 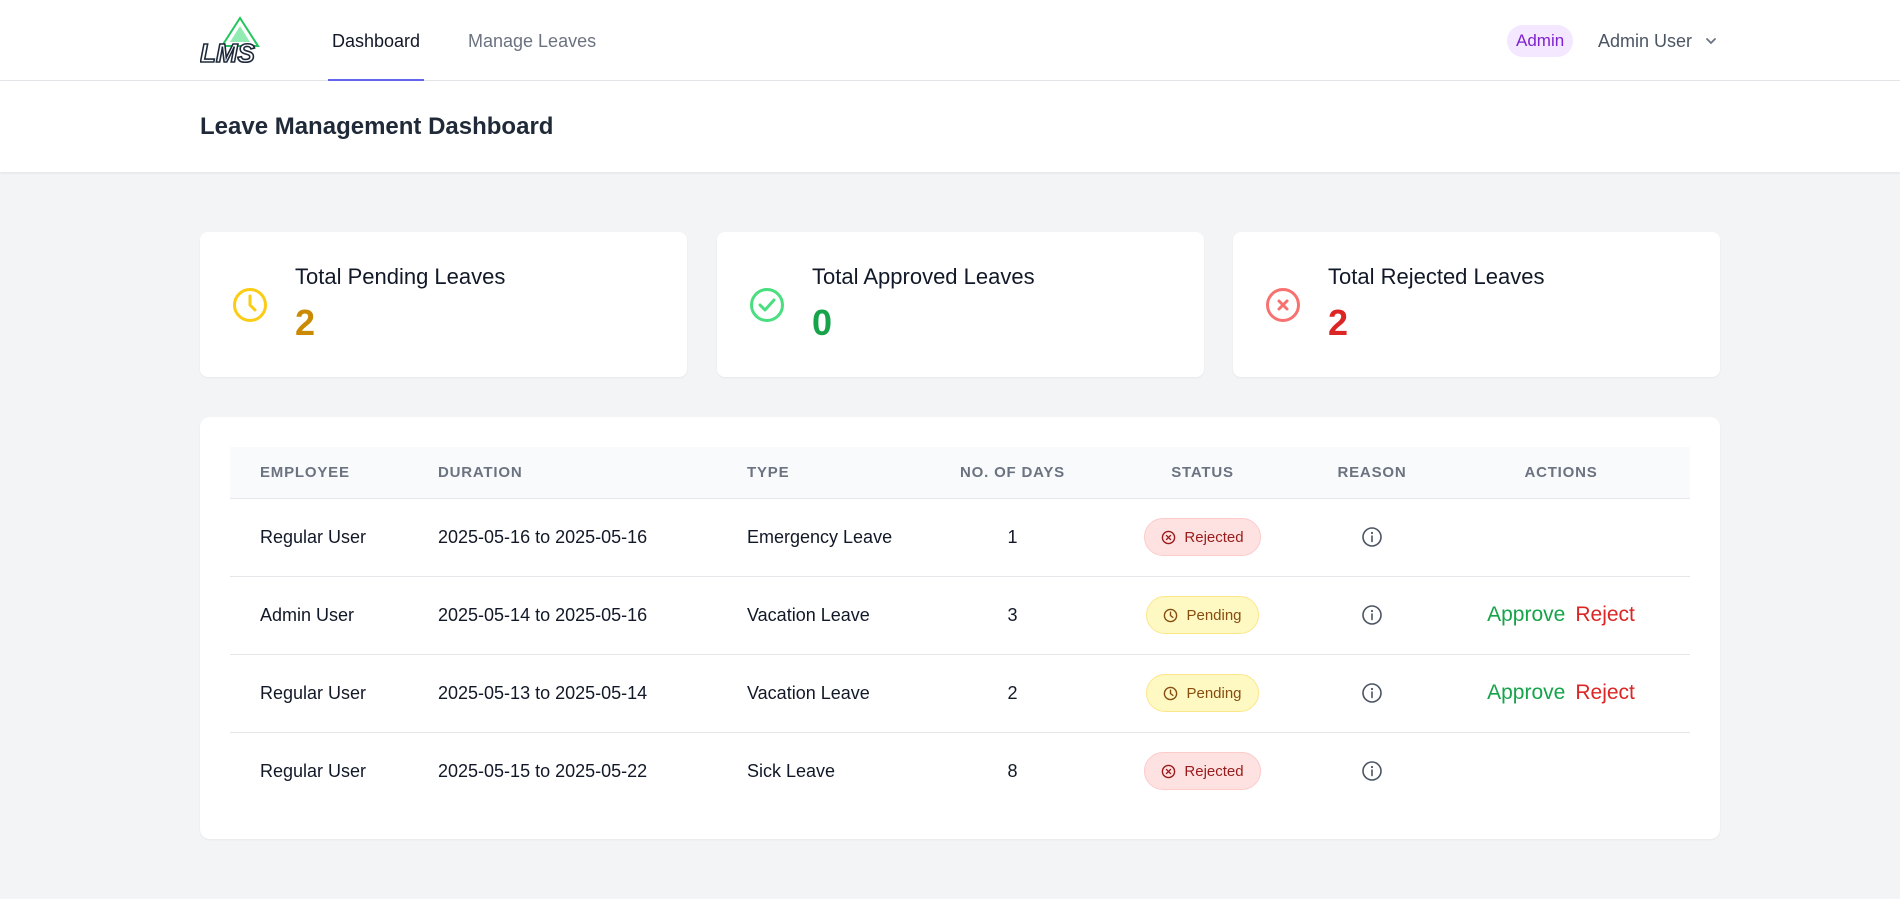 I want to click on lms-logo: LMS, so click(x=240, y=41).